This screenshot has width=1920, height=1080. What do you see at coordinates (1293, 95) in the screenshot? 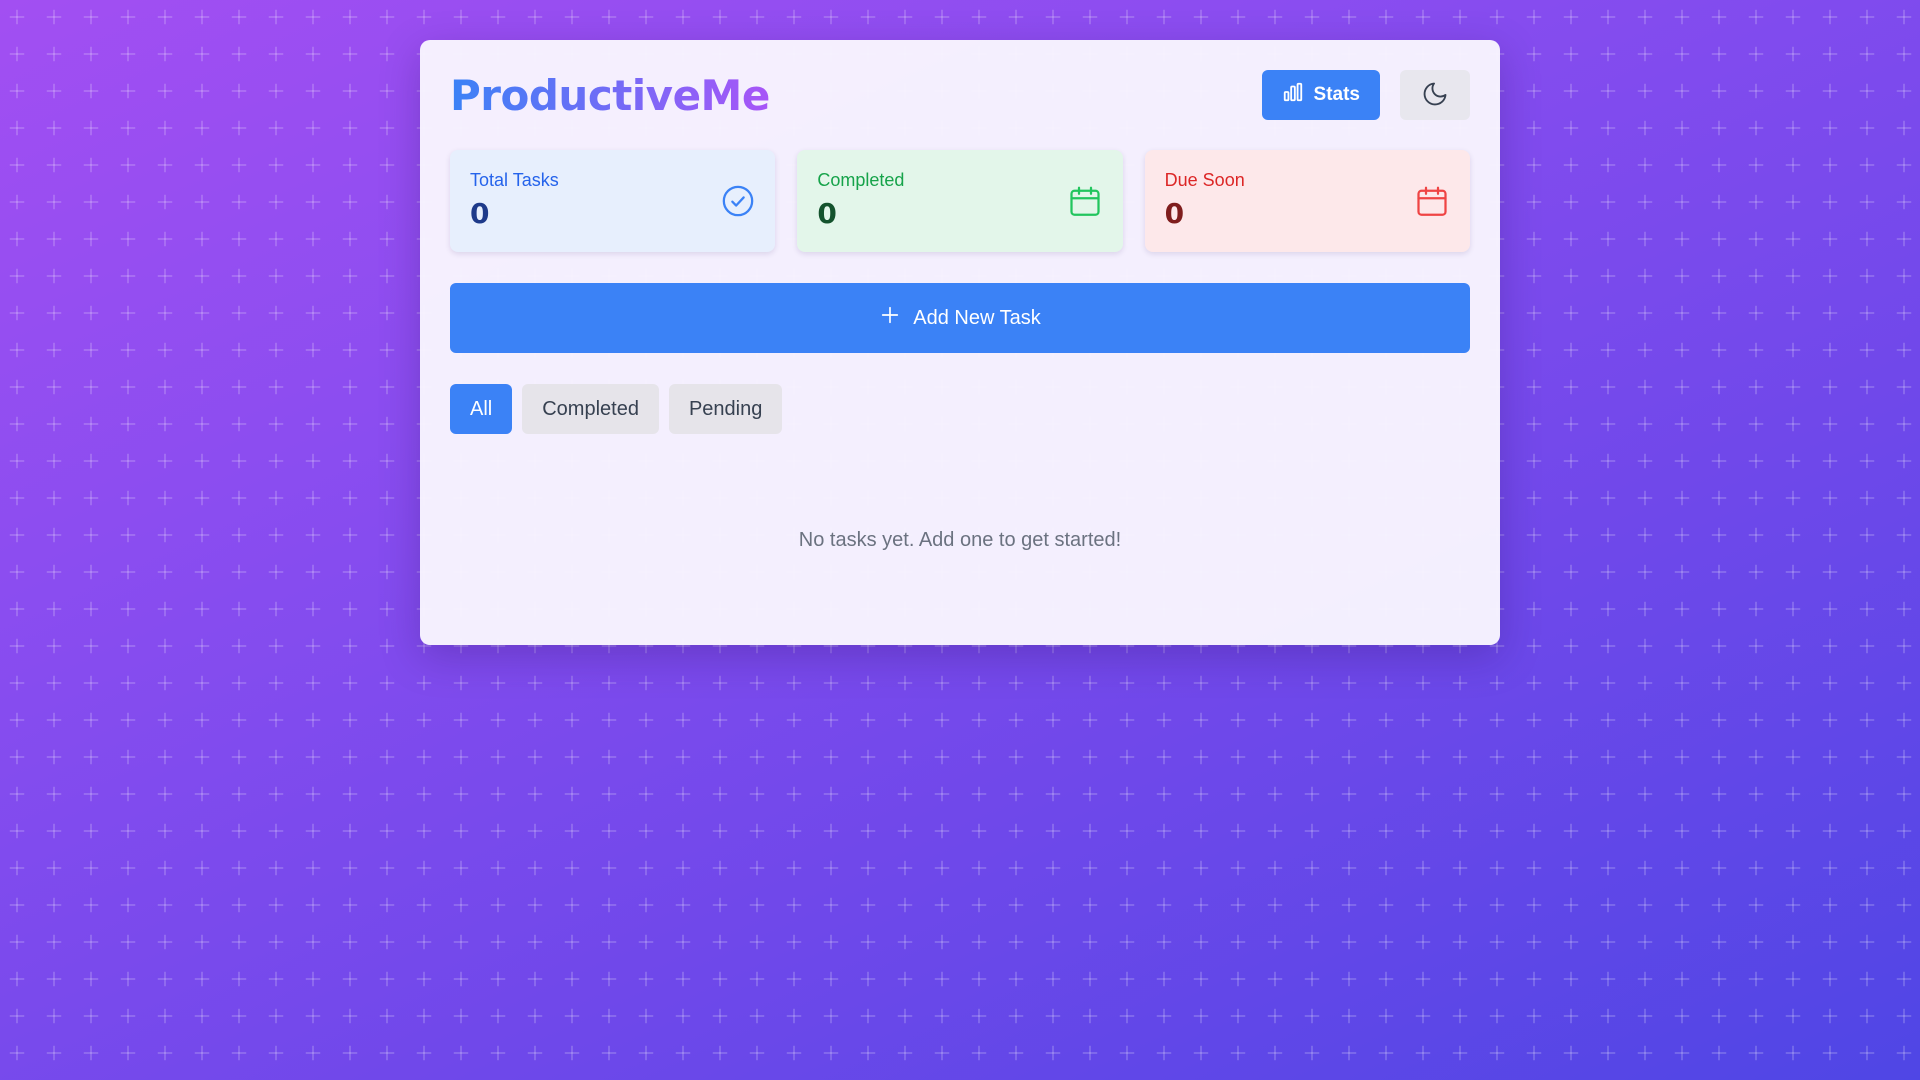
I see `bar-chart-icon` at bounding box center [1293, 95].